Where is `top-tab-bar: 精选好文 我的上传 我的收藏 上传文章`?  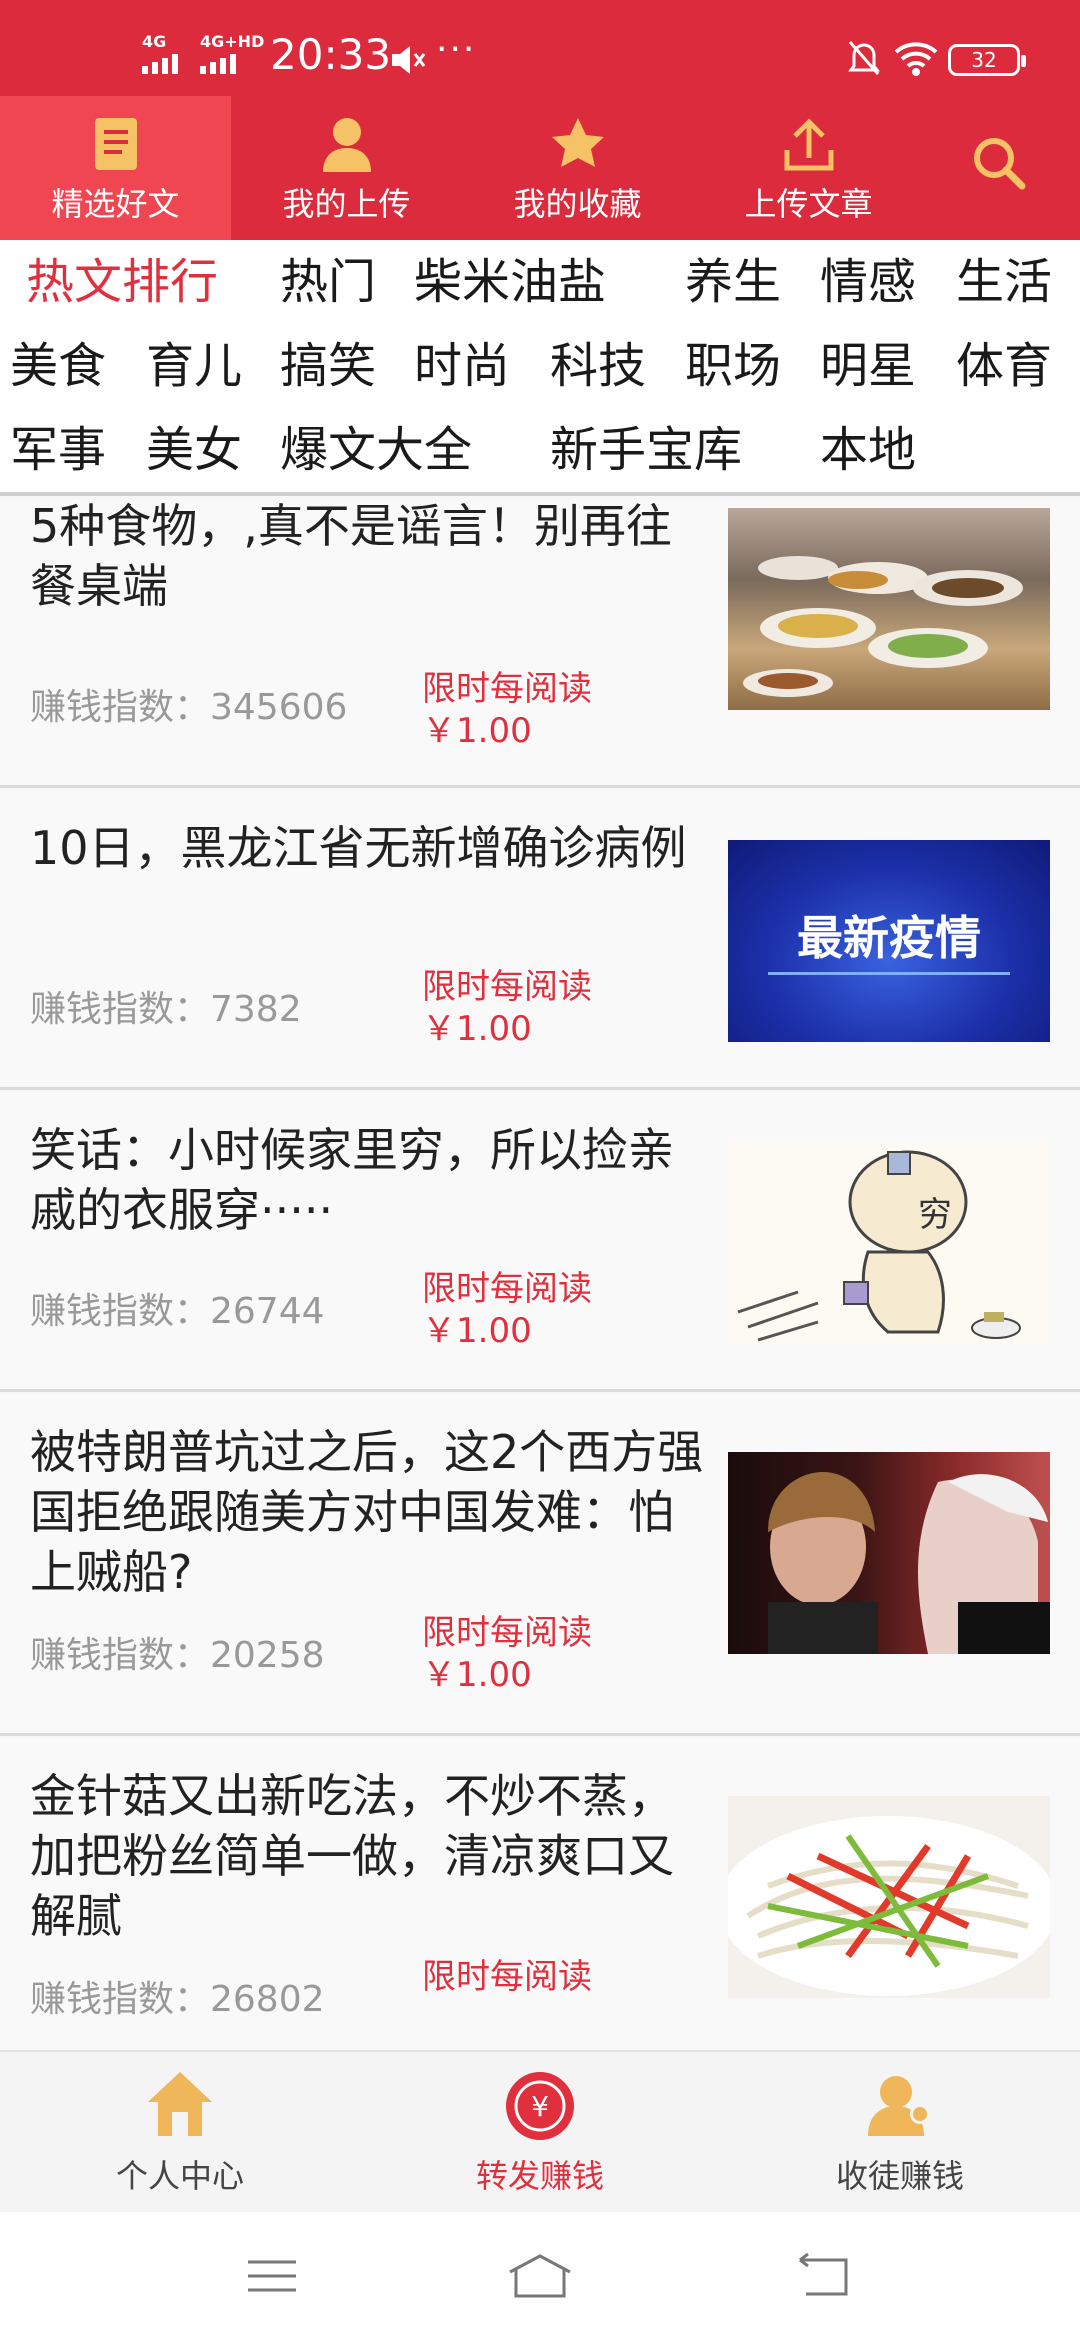
top-tab-bar: 精选好文 我的上传 我的收藏 上传文章 is located at coordinates (540, 168).